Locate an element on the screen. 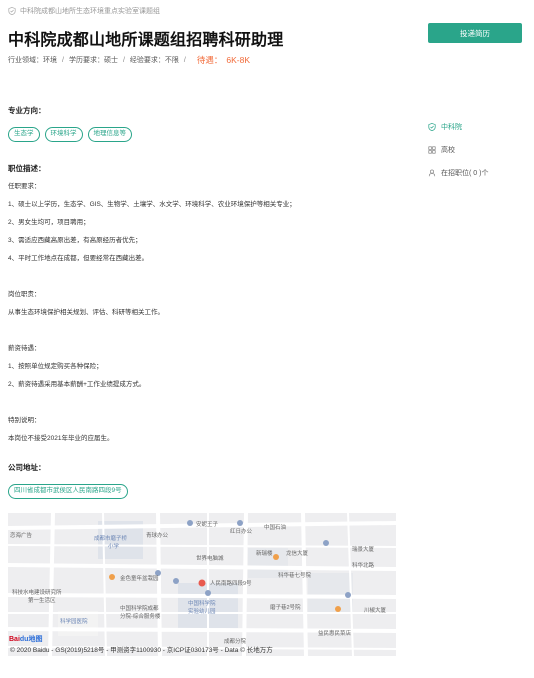  breadcrumb: 中科院成都山地所生态环境重点实验室课题组 is located at coordinates (84, 11).